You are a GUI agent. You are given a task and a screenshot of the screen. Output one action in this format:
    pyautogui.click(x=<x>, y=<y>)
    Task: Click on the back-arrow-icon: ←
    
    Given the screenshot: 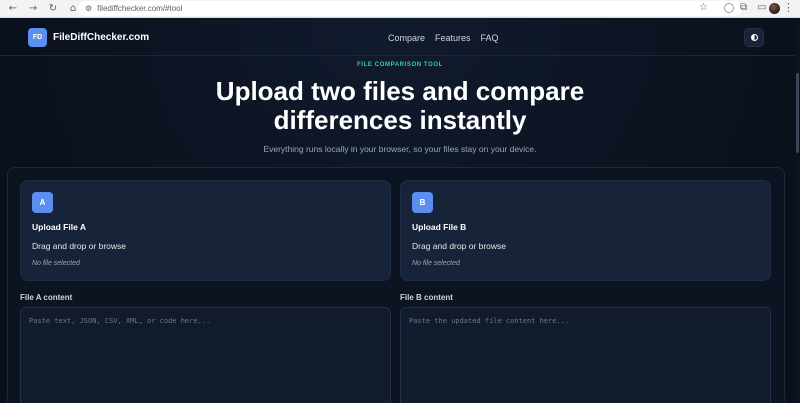 What is the action you would take?
    pyautogui.click(x=13, y=9)
    